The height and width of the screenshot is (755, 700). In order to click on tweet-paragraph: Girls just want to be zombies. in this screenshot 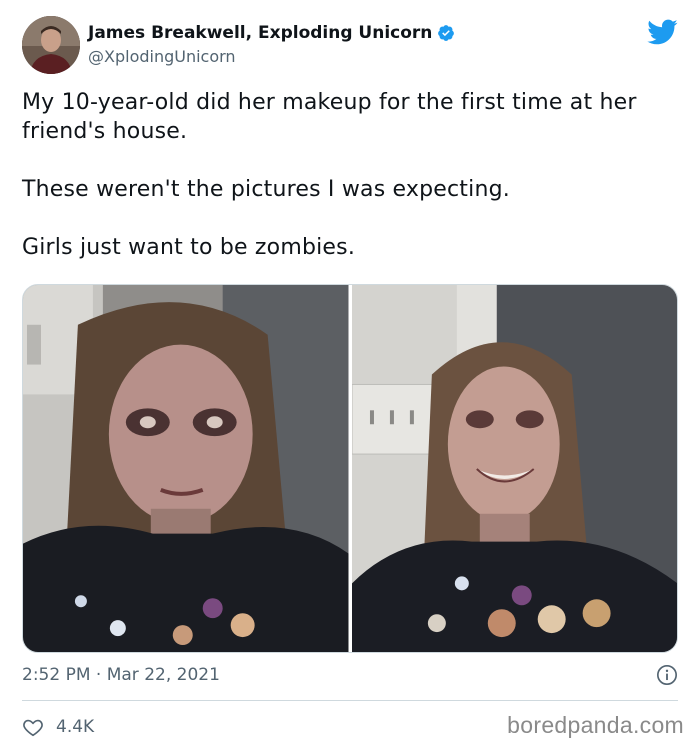, I will do `click(189, 247)`.